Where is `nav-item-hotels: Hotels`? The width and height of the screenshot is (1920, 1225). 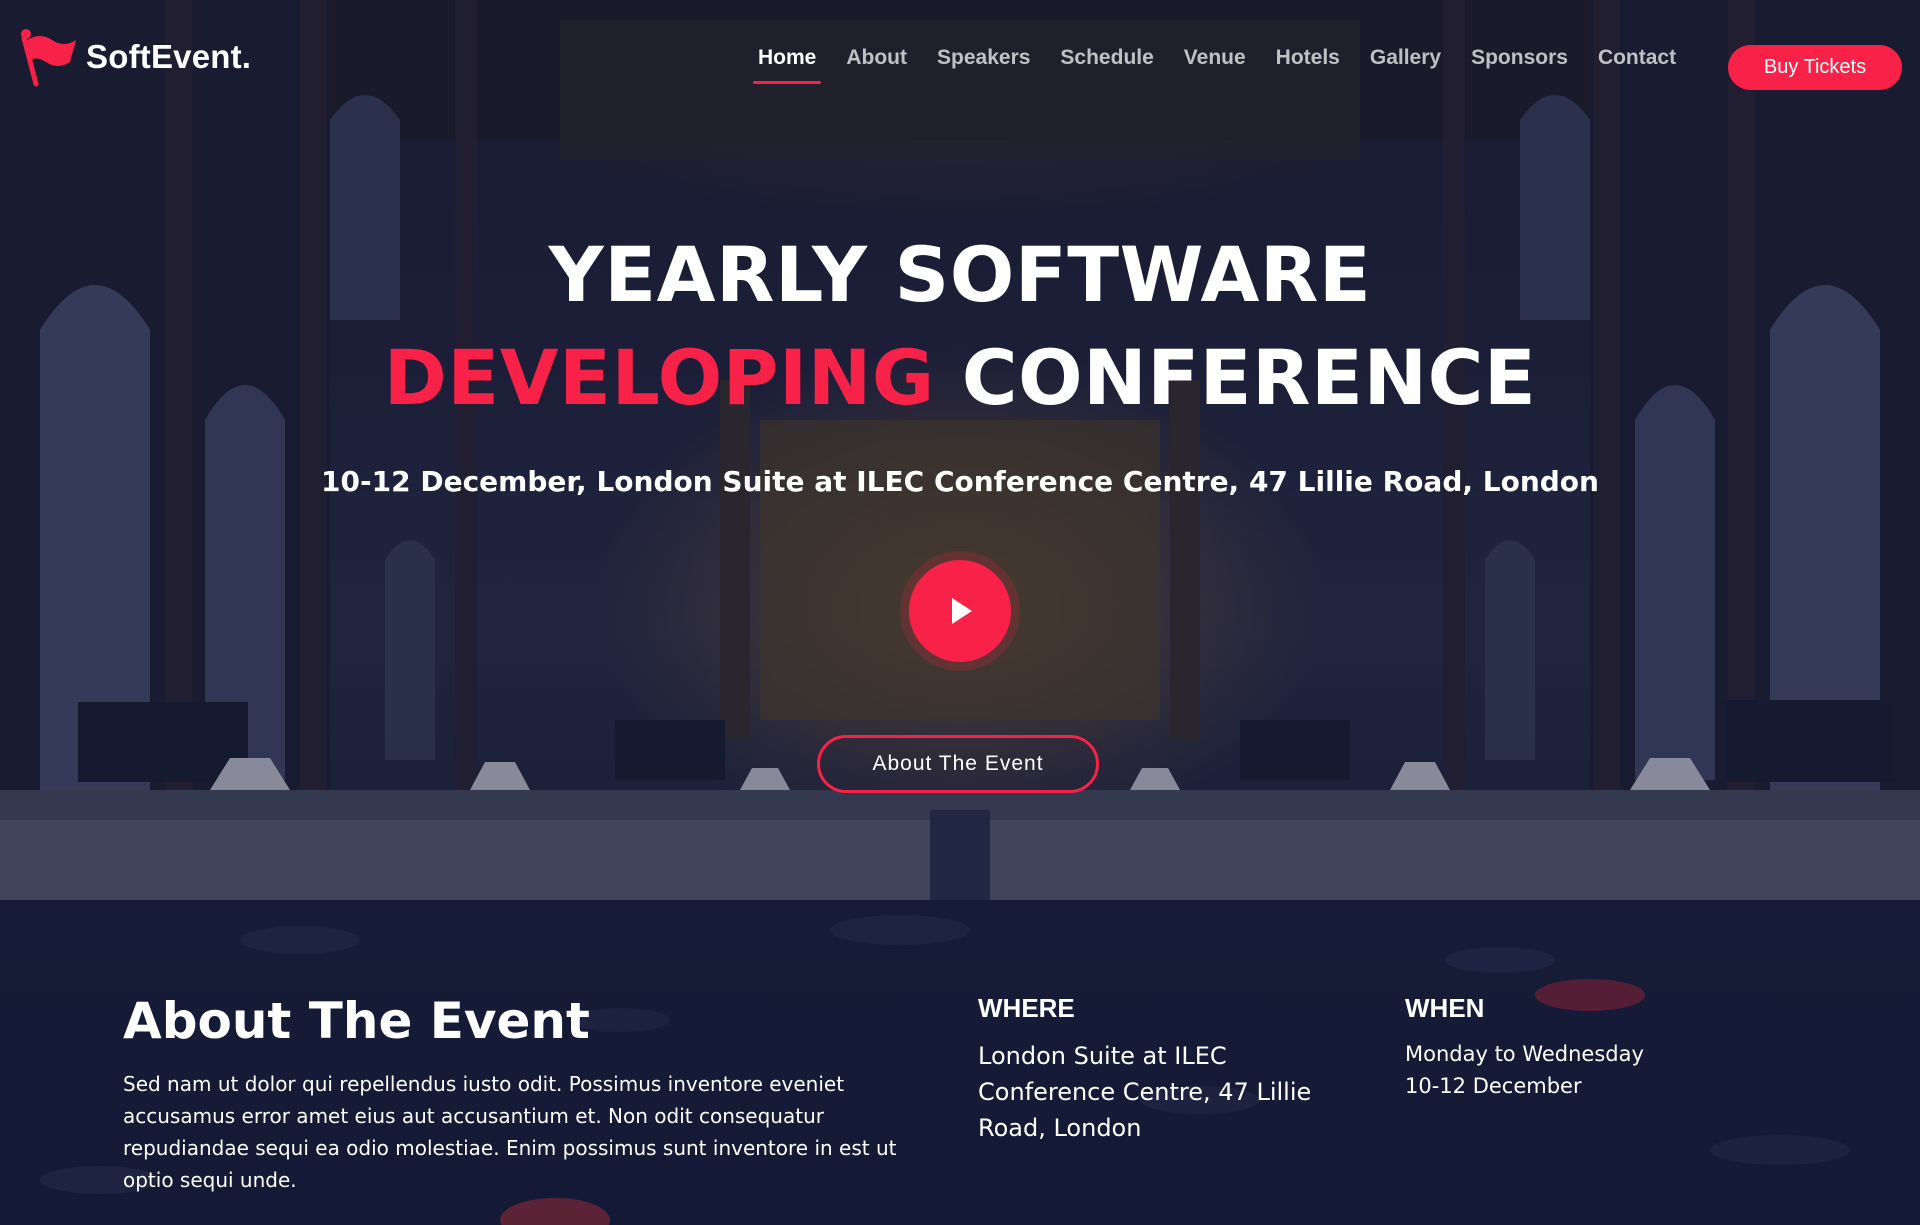 nav-item-hotels: Hotels is located at coordinates (1308, 65).